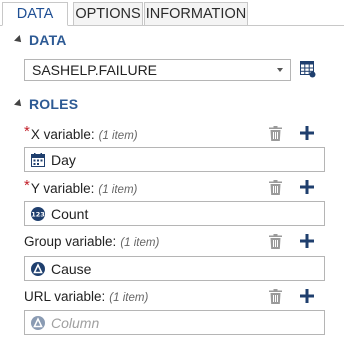  I want to click on x-variable-field: Day, so click(174, 159).